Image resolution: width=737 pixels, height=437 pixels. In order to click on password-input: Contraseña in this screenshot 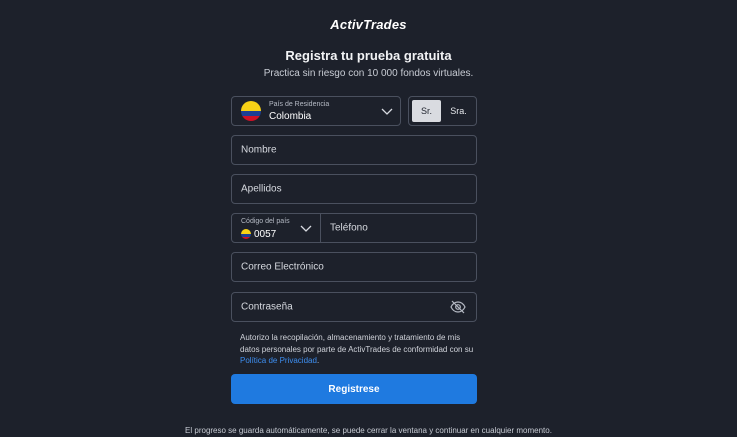, I will do `click(354, 307)`.